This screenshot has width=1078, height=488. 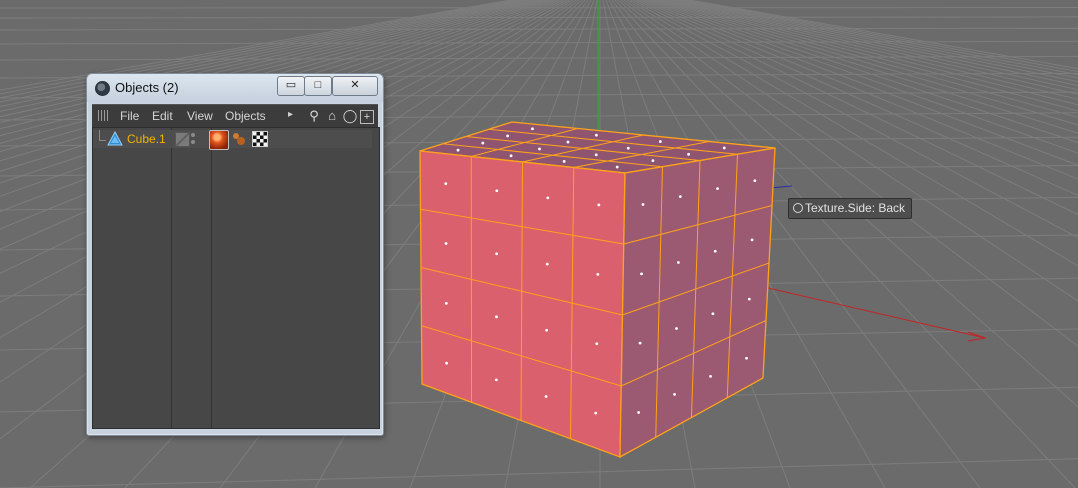 What do you see at coordinates (260, 139) in the screenshot?
I see `uvw-tag-icon` at bounding box center [260, 139].